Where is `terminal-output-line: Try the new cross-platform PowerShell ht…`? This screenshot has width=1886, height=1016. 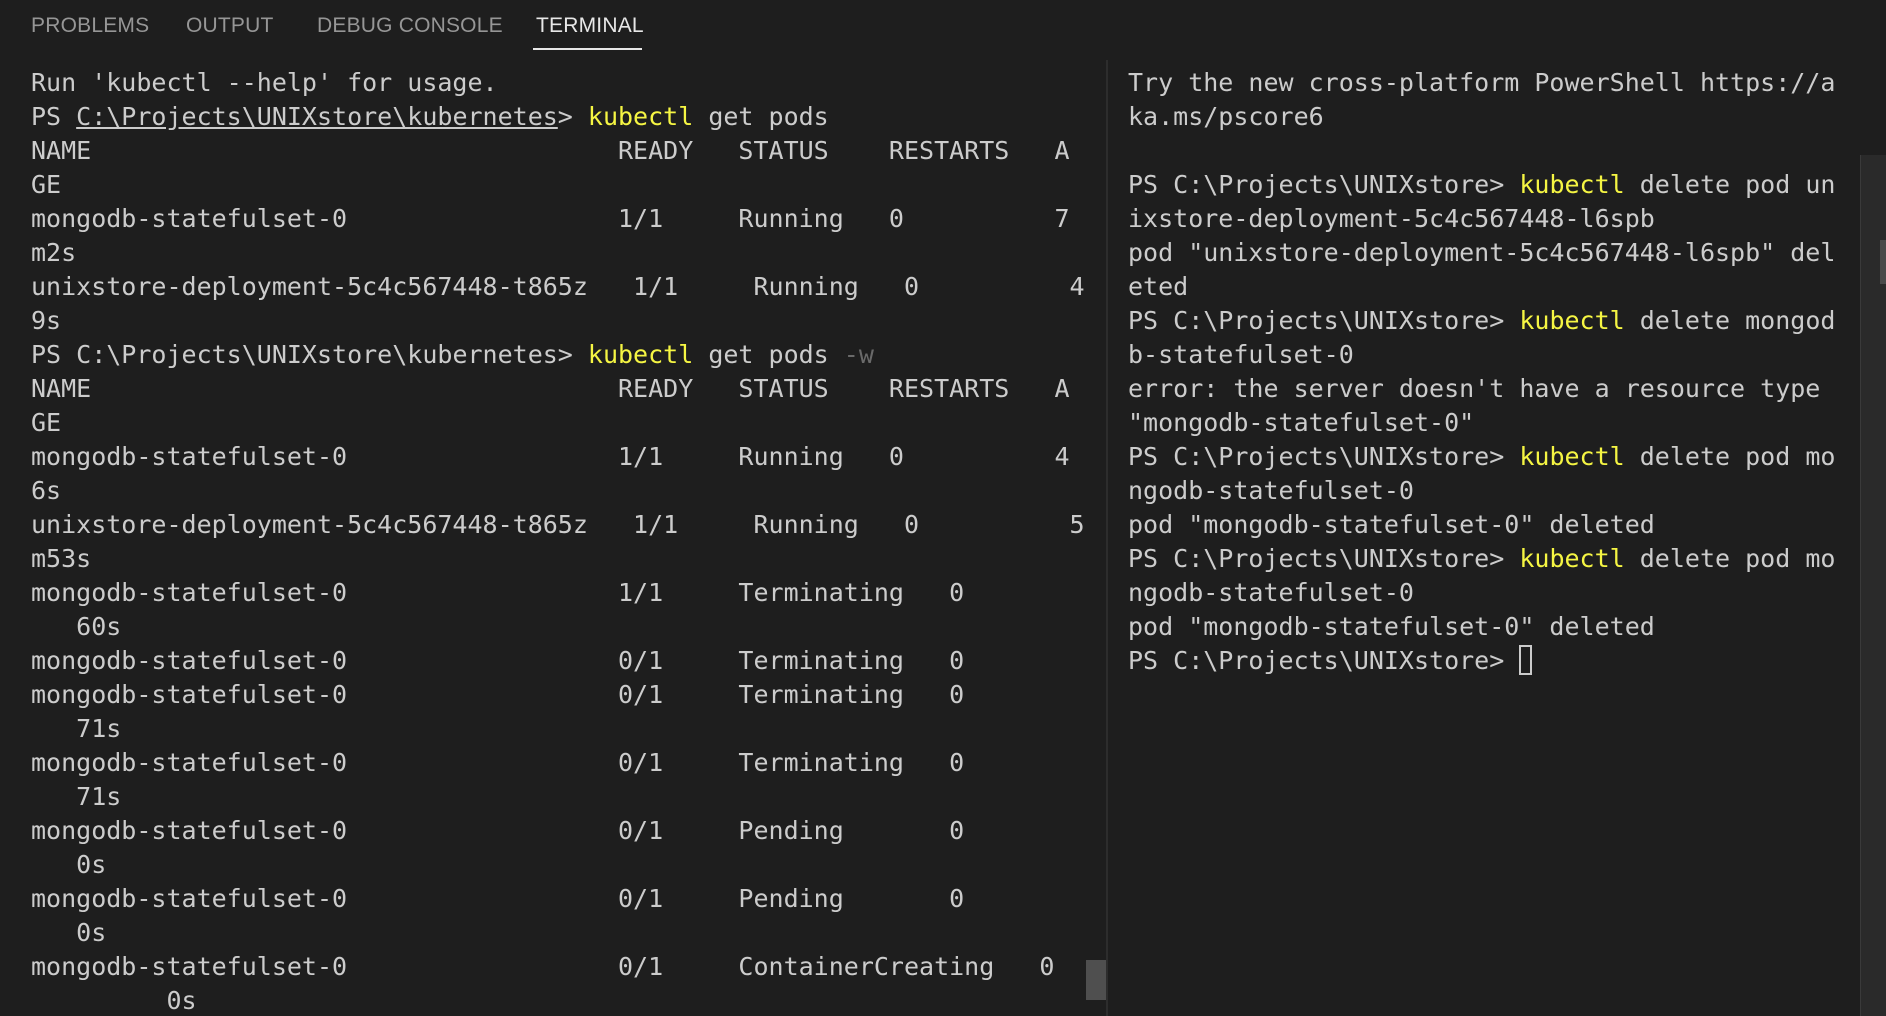
terminal-output-line: Try the new cross-platform PowerShell ht… is located at coordinates (1482, 82).